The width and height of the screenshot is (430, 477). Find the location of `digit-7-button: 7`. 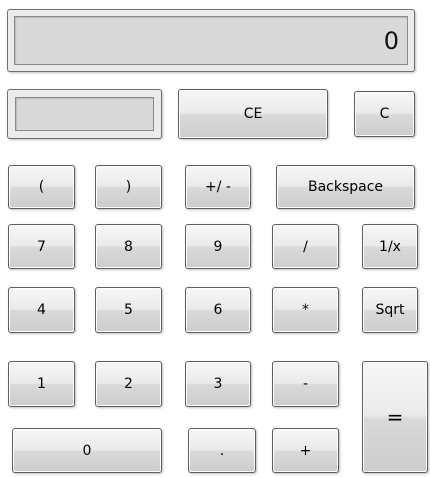

digit-7-button: 7 is located at coordinates (41, 246).